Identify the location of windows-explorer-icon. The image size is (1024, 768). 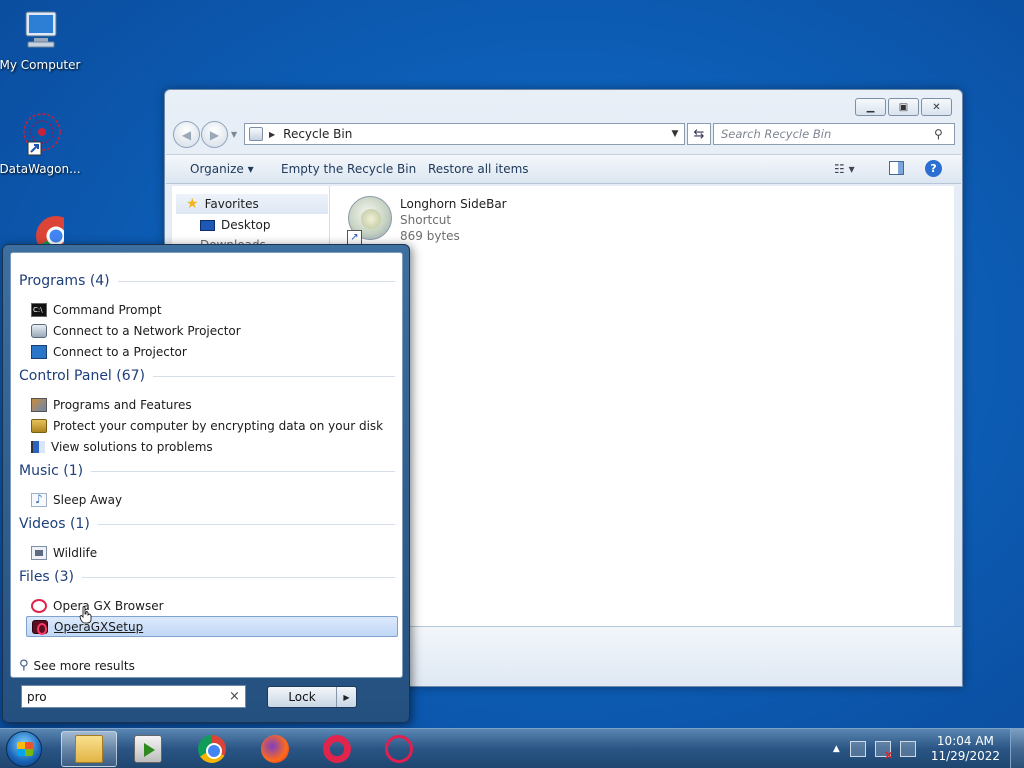
(89, 749).